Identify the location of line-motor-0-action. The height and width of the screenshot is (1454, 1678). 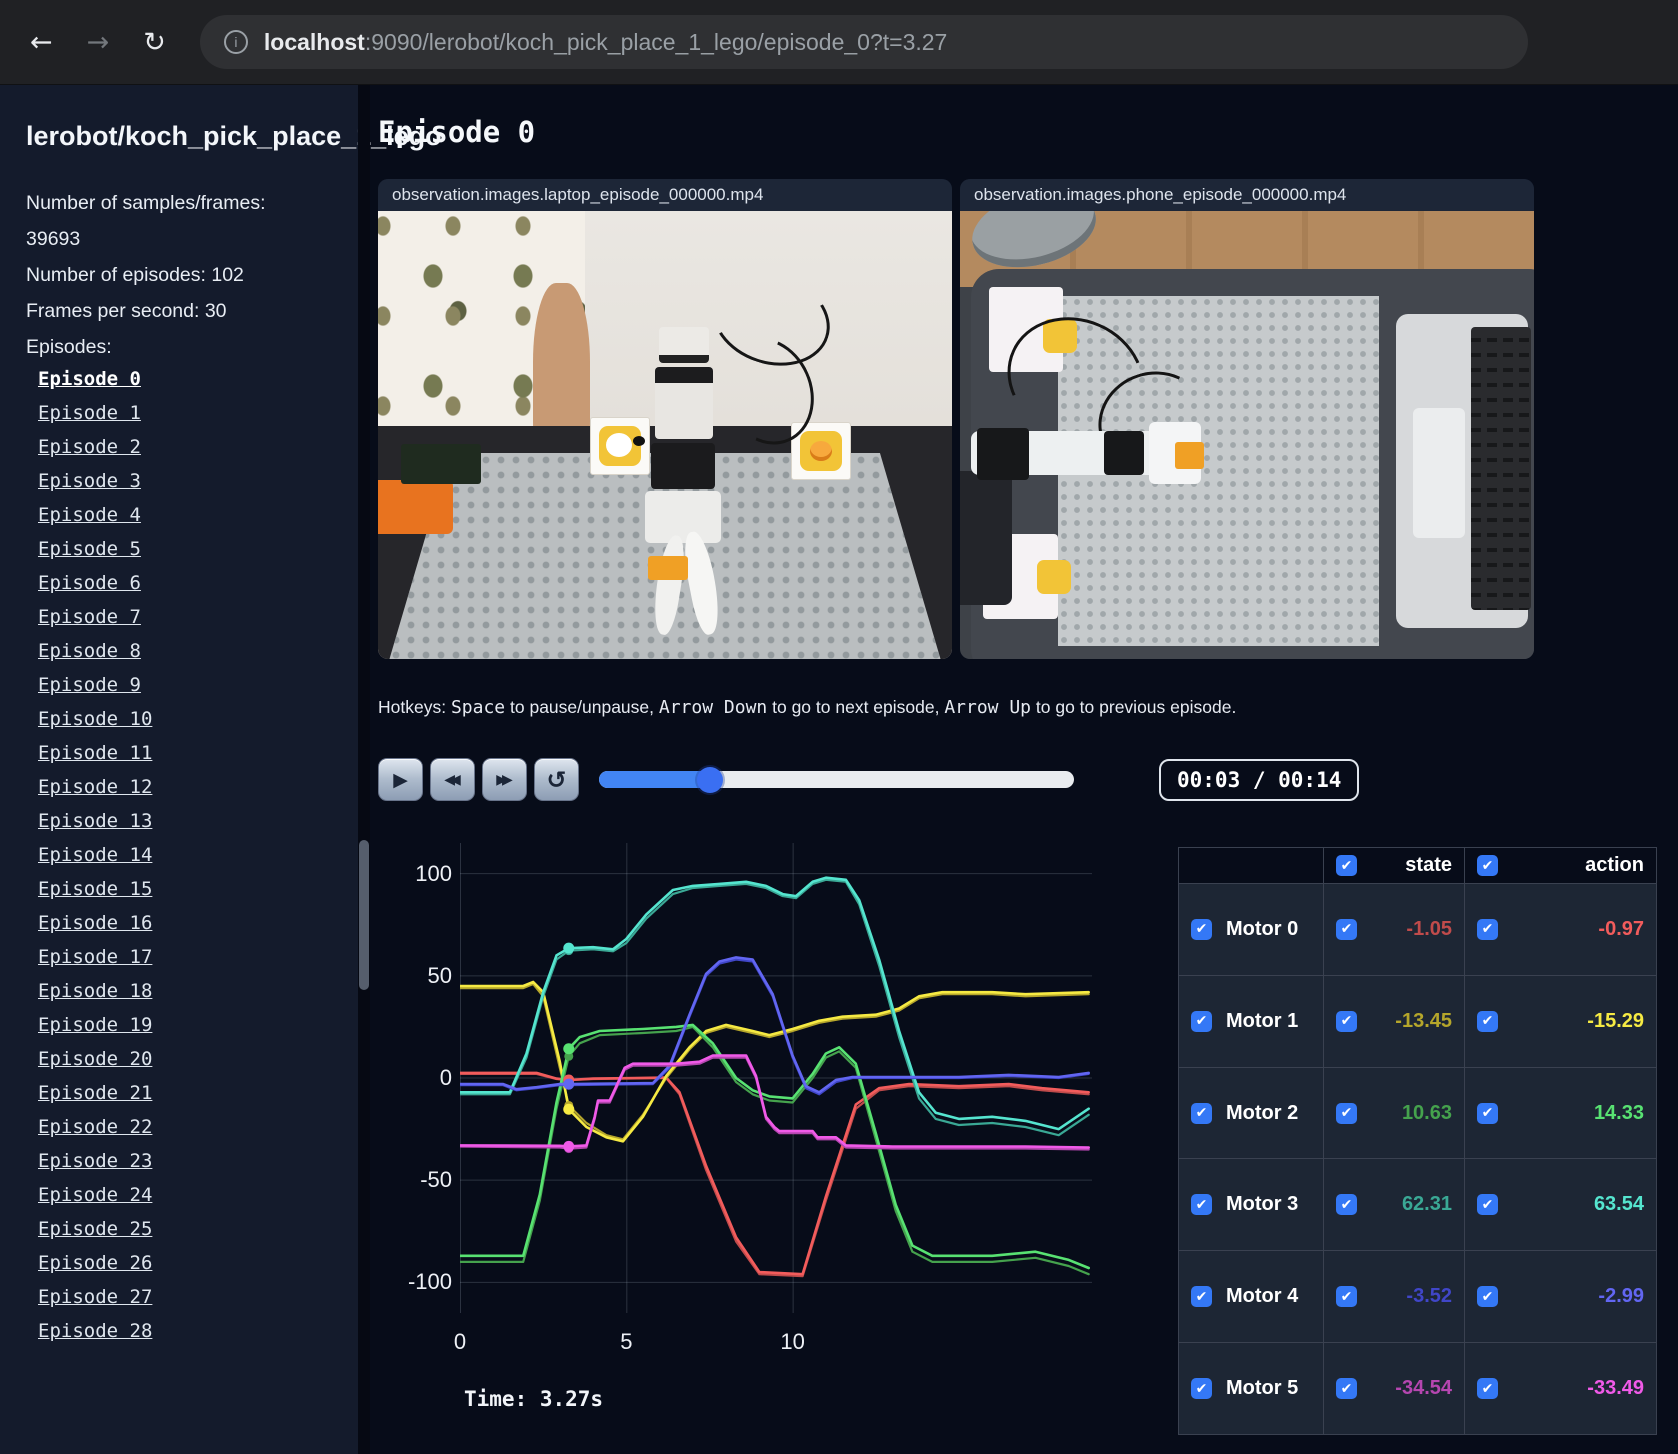
(775, 1173).